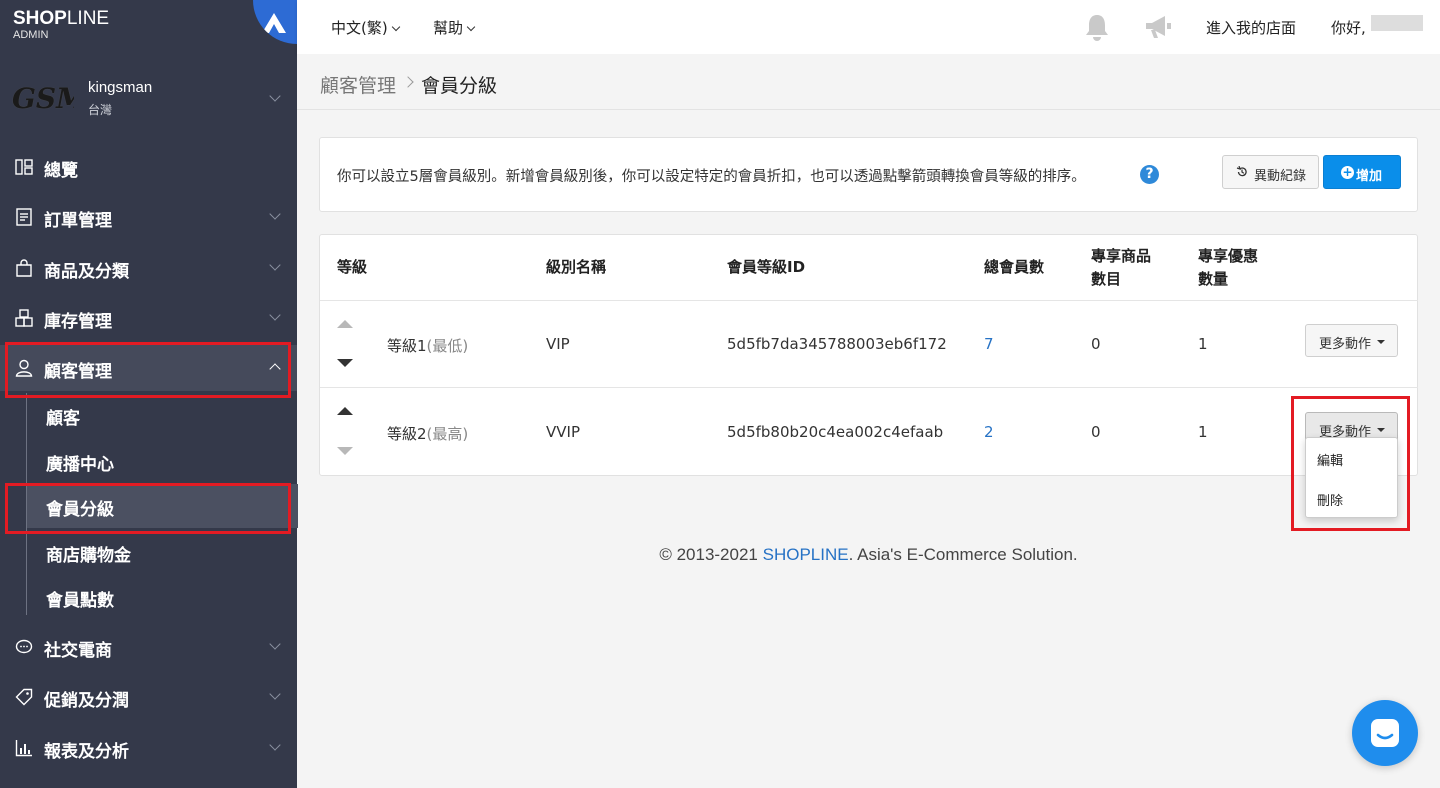 The width and height of the screenshot is (1440, 788). What do you see at coordinates (766, 267) in the screenshot?
I see `column-header-id: 會員等級ID` at bounding box center [766, 267].